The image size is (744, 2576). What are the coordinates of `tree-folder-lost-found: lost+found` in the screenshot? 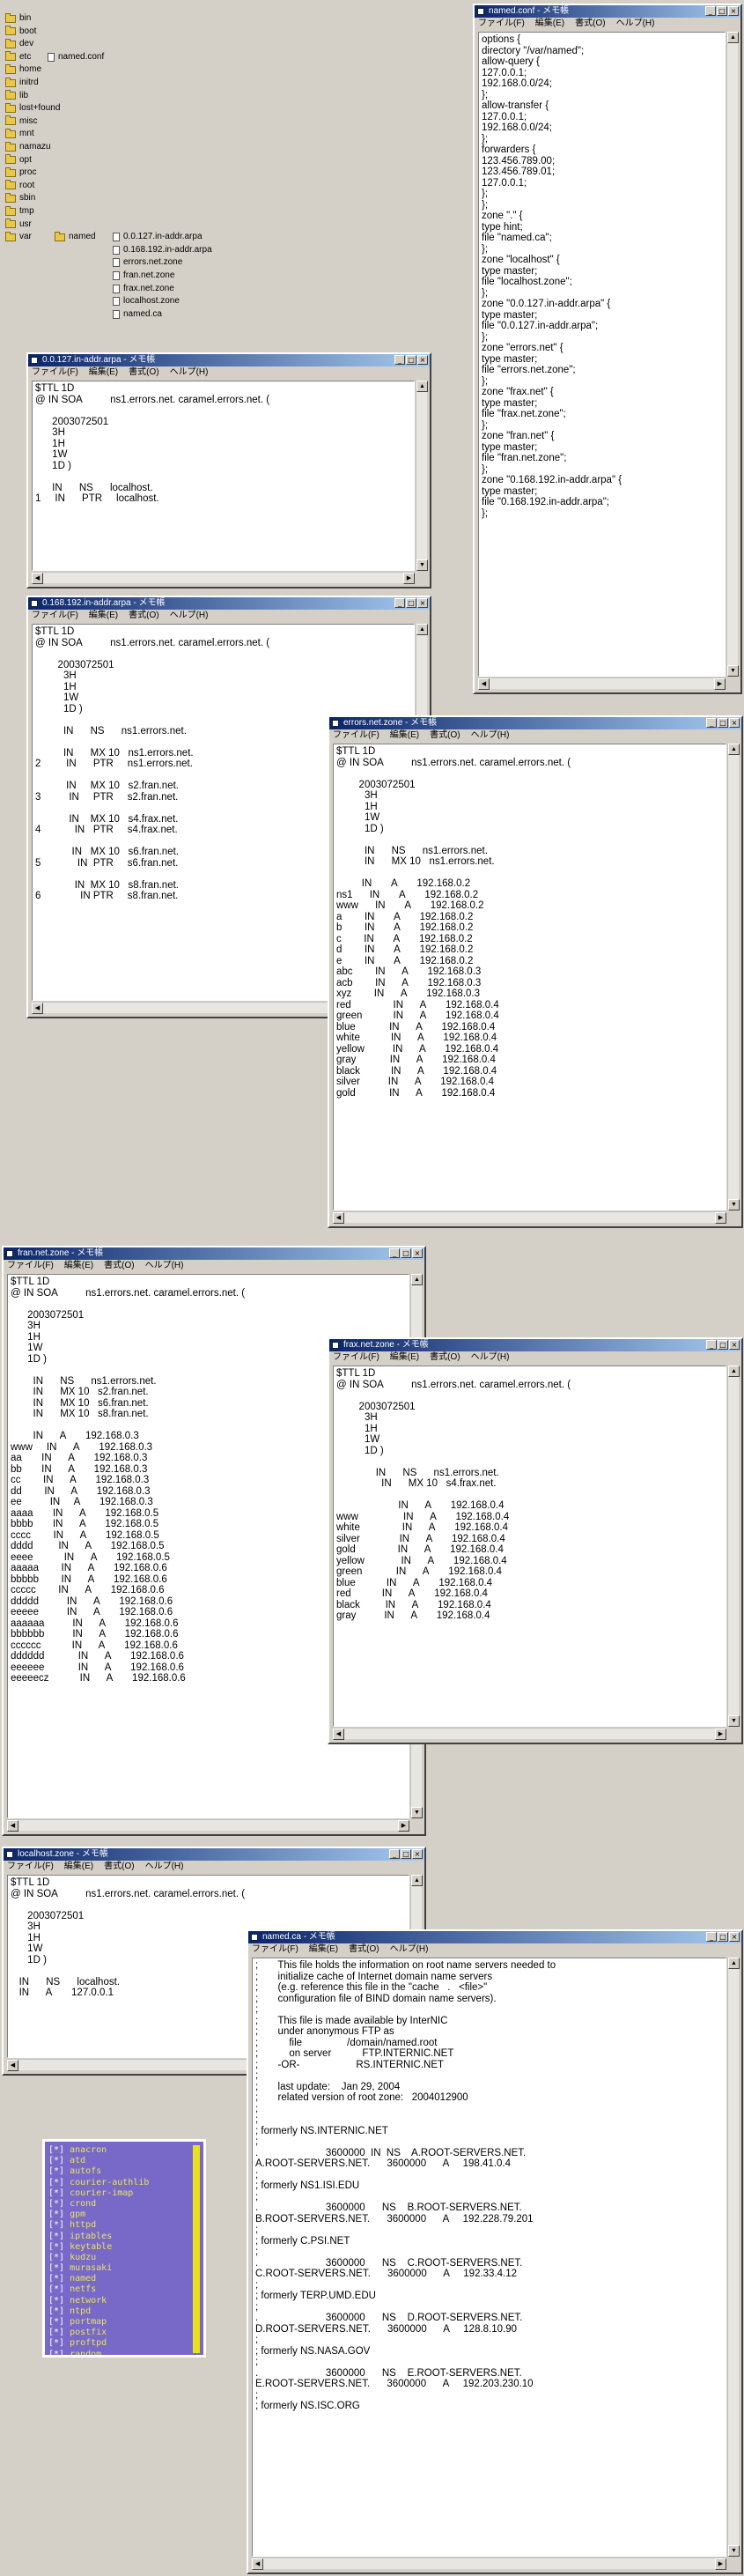 It's located at (32, 109).